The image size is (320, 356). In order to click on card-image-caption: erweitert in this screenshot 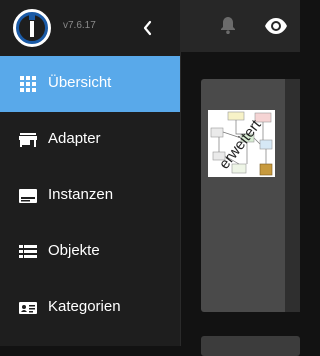, I will do `click(240, 144)`.